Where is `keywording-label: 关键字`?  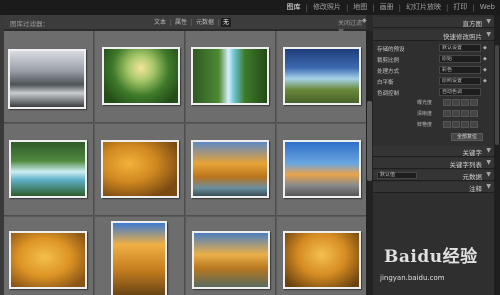 keywording-label: 关键字 is located at coordinates (472, 153).